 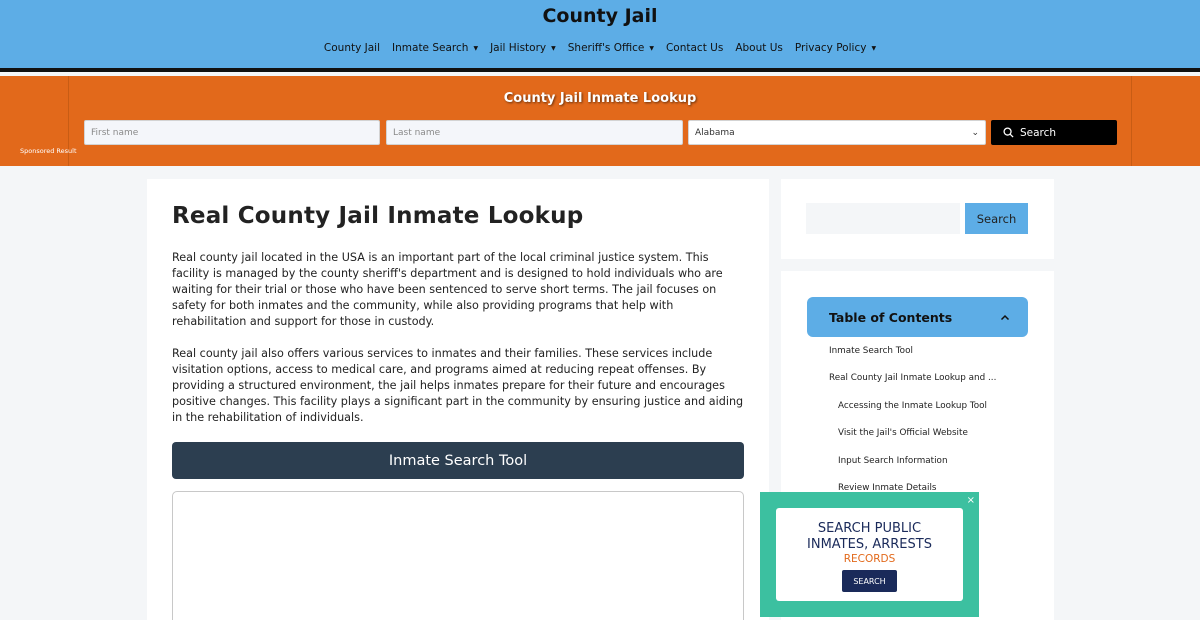 I want to click on ad-headline-line: INMATES, ARRESTS, so click(x=869, y=544).